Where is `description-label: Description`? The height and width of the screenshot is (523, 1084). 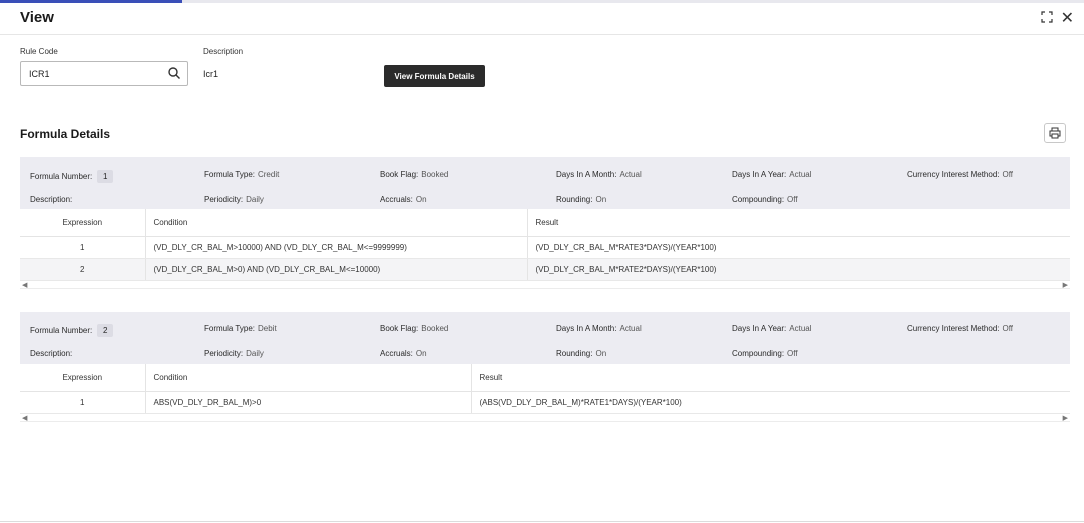
description-label: Description is located at coordinates (223, 51).